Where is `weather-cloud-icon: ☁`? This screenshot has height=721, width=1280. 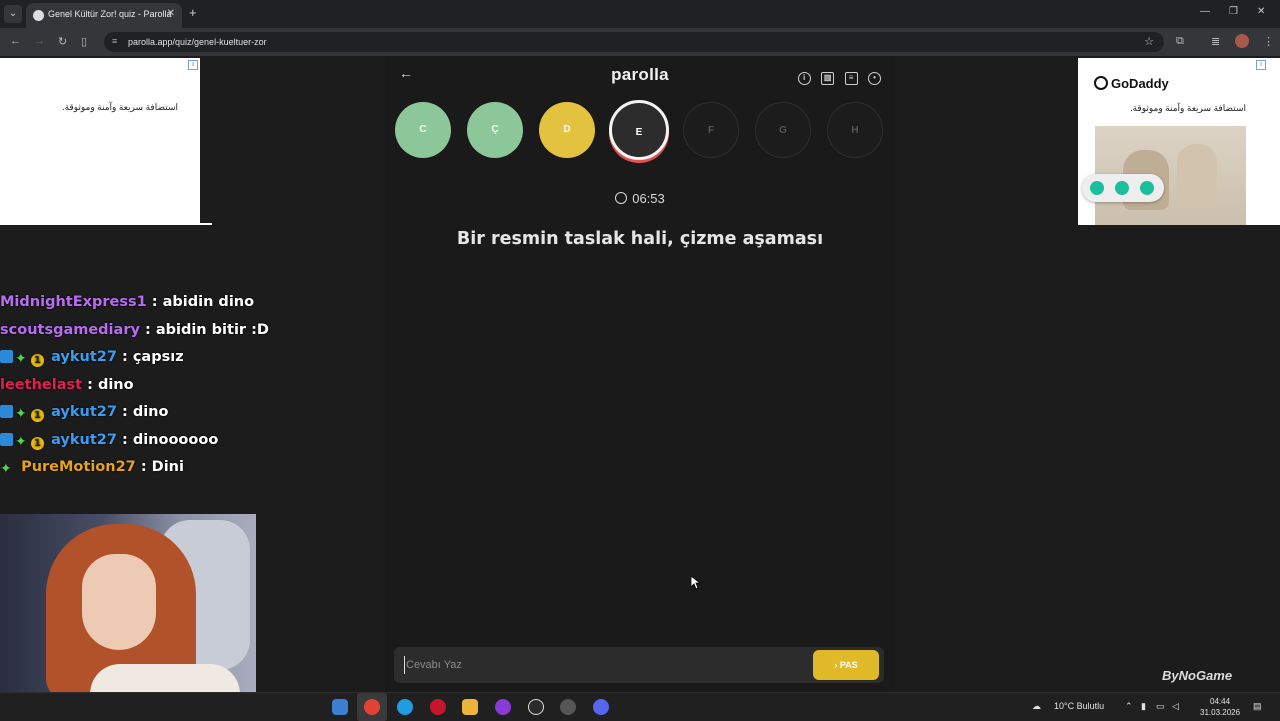 weather-cloud-icon: ☁ is located at coordinates (1036, 706).